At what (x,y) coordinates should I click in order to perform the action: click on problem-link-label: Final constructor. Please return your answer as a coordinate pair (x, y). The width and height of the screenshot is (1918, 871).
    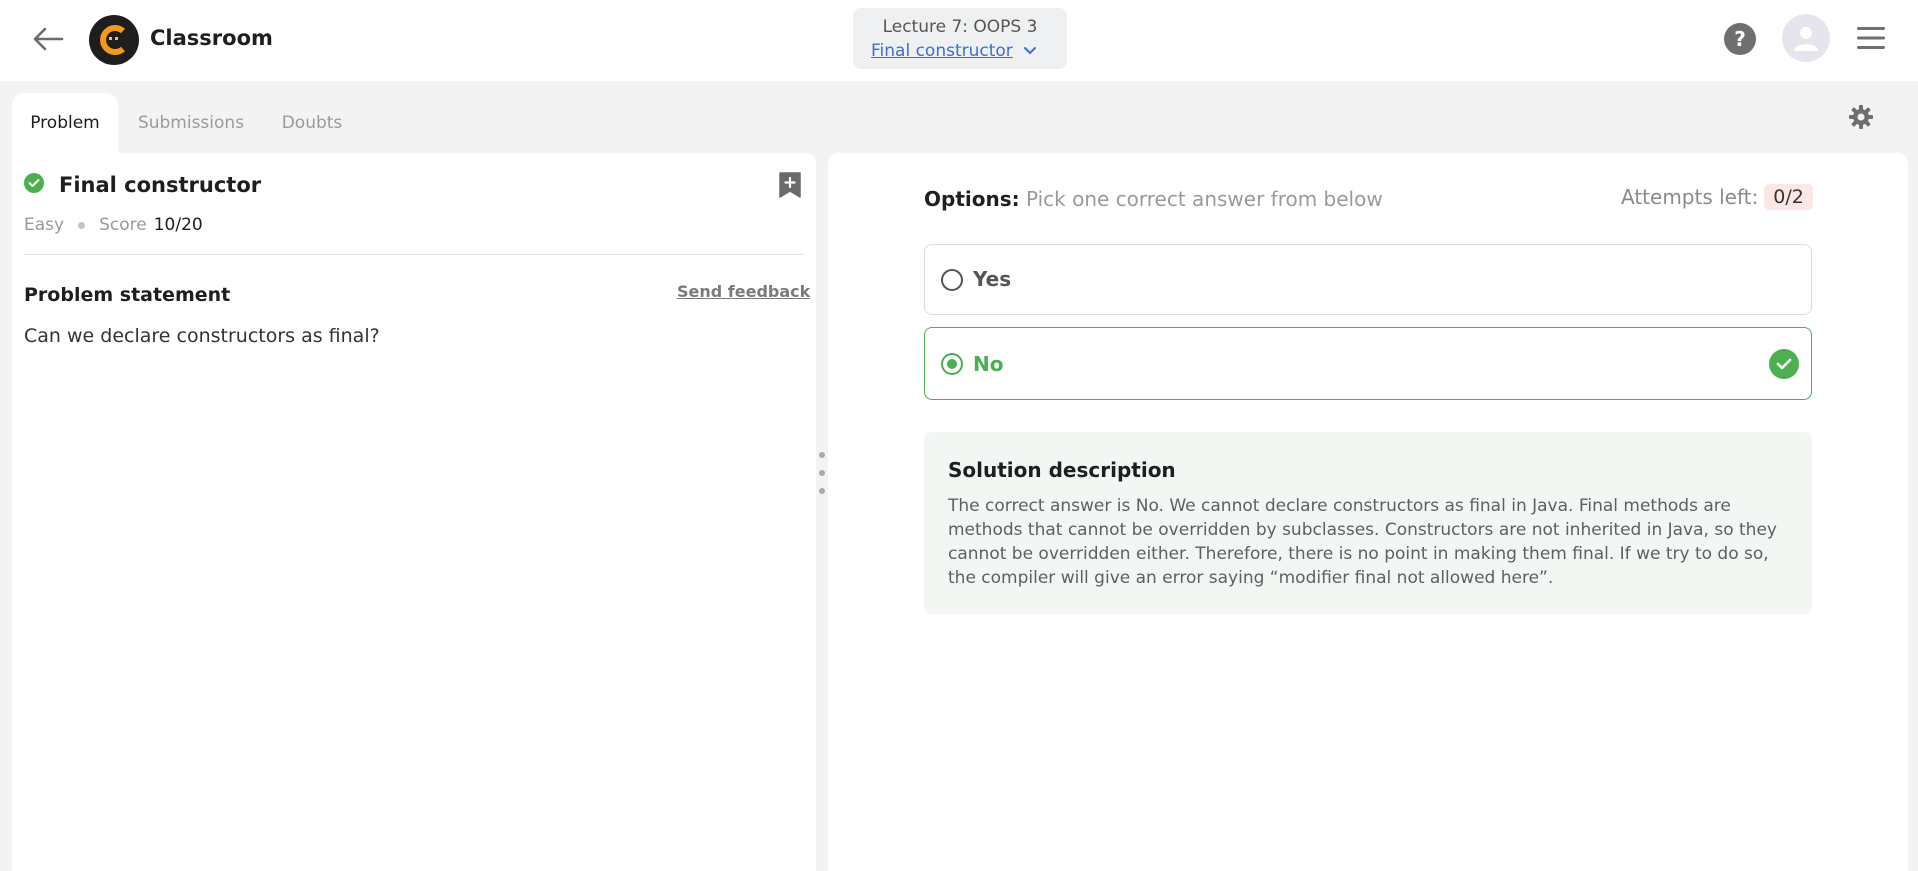
    Looking at the image, I should click on (942, 51).